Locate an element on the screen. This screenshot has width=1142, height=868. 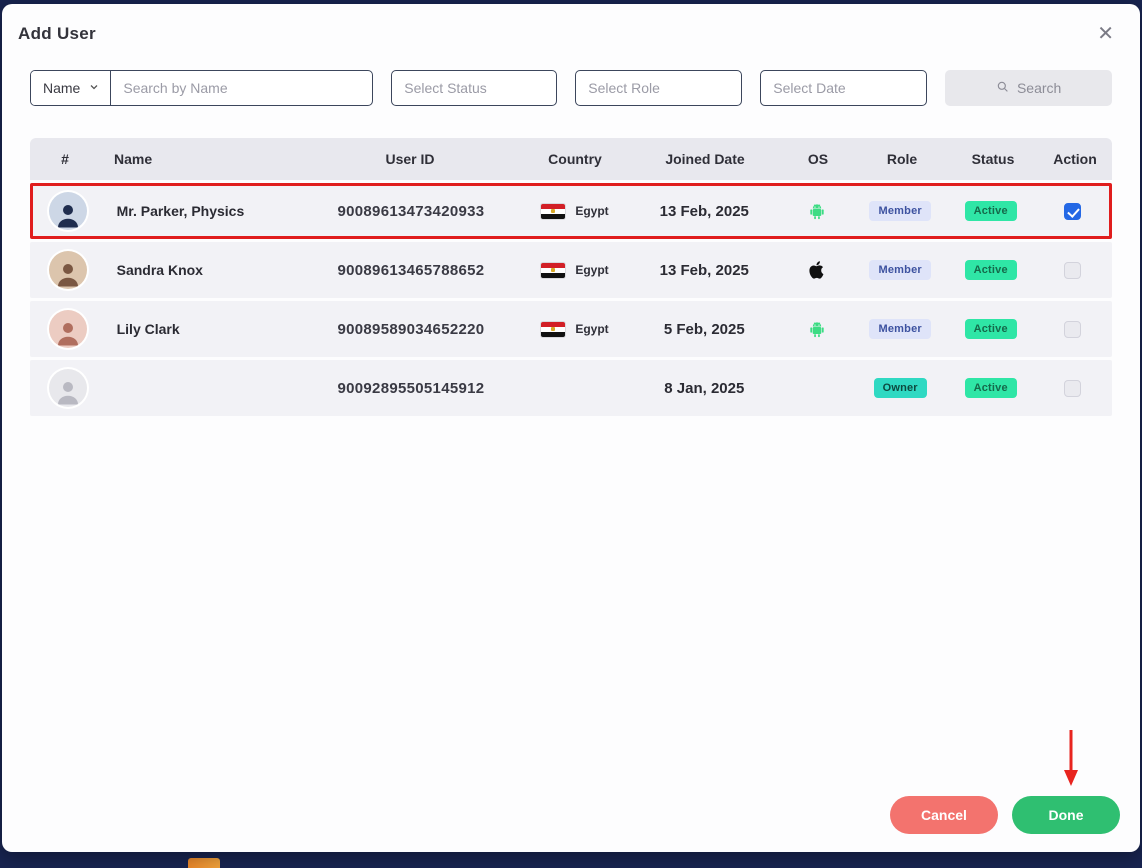
header-action: Action is located at coordinates (1075, 159).